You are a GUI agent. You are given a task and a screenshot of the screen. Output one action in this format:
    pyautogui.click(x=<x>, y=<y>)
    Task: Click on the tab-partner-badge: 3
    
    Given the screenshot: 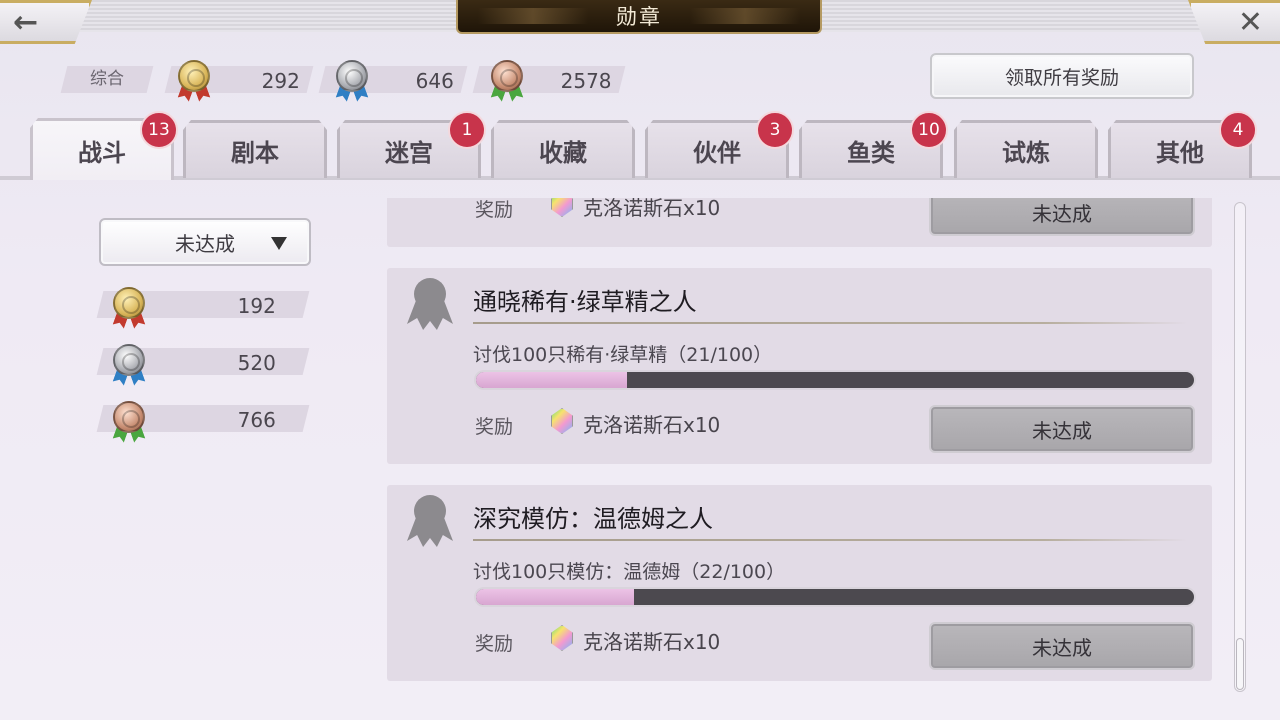 What is the action you would take?
    pyautogui.click(x=775, y=130)
    